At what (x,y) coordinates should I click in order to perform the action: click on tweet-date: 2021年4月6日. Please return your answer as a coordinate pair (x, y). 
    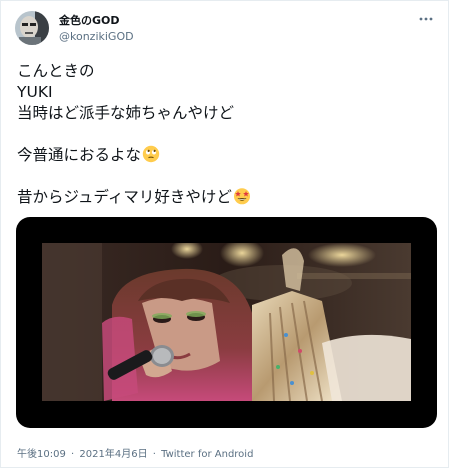
    Looking at the image, I should click on (113, 454).